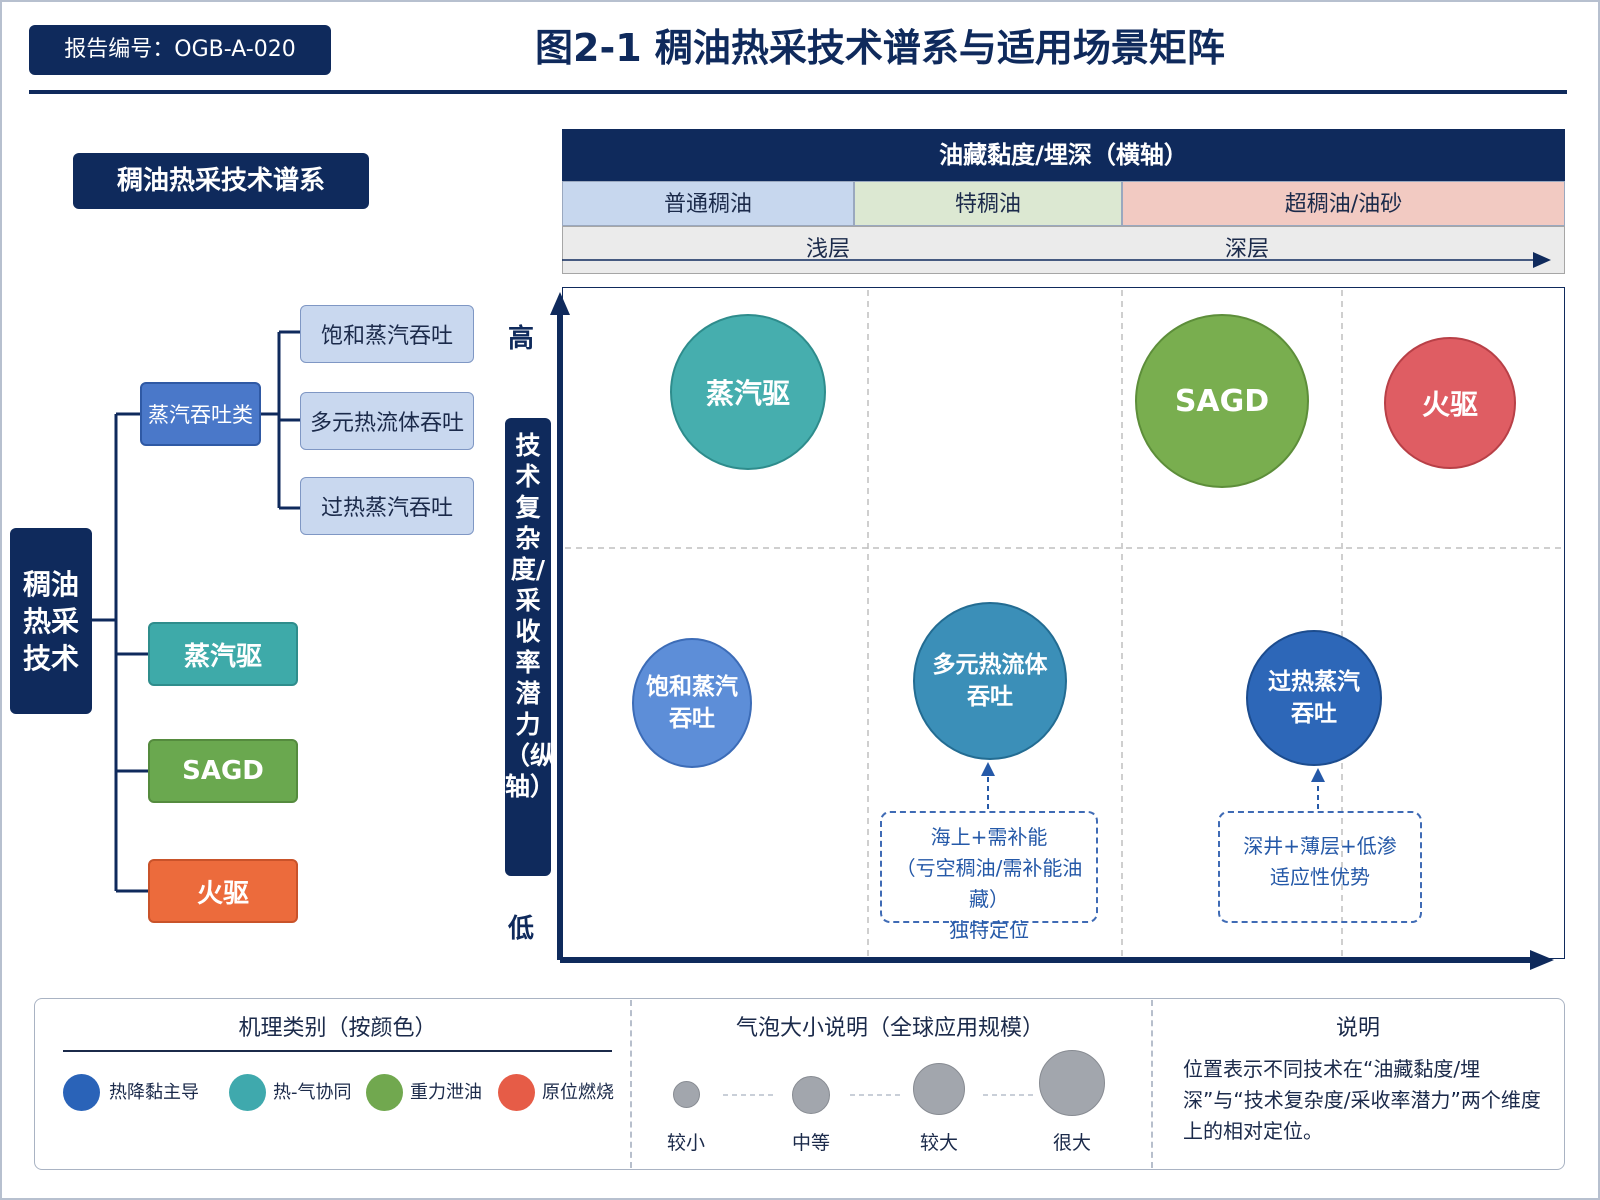 Image resolution: width=1600 pixels, height=1200 pixels. I want to click on bubble-superheated: 过热蒸汽 吞吐, so click(1314, 698).